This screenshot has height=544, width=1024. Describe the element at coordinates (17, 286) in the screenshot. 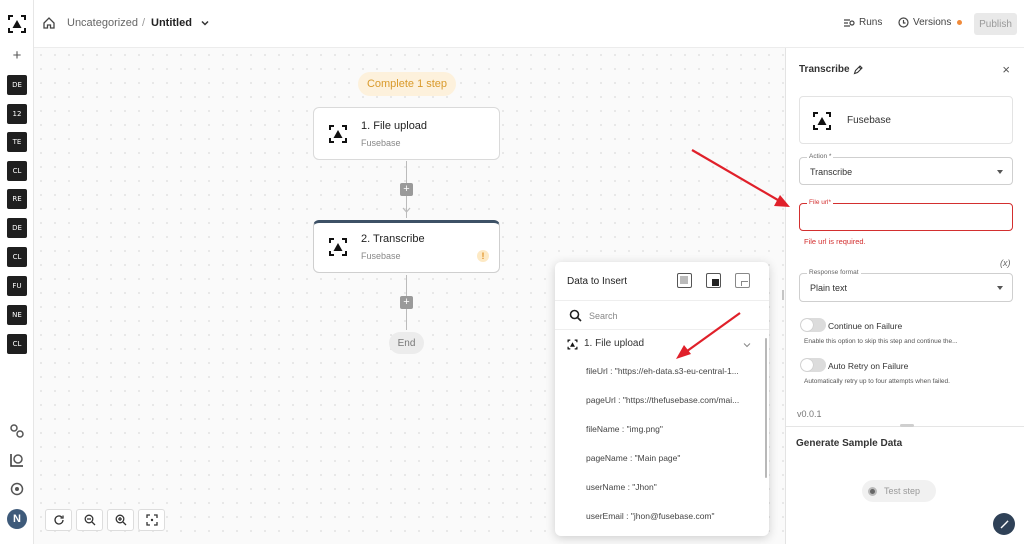

I see `rail-item-8: FU` at that location.